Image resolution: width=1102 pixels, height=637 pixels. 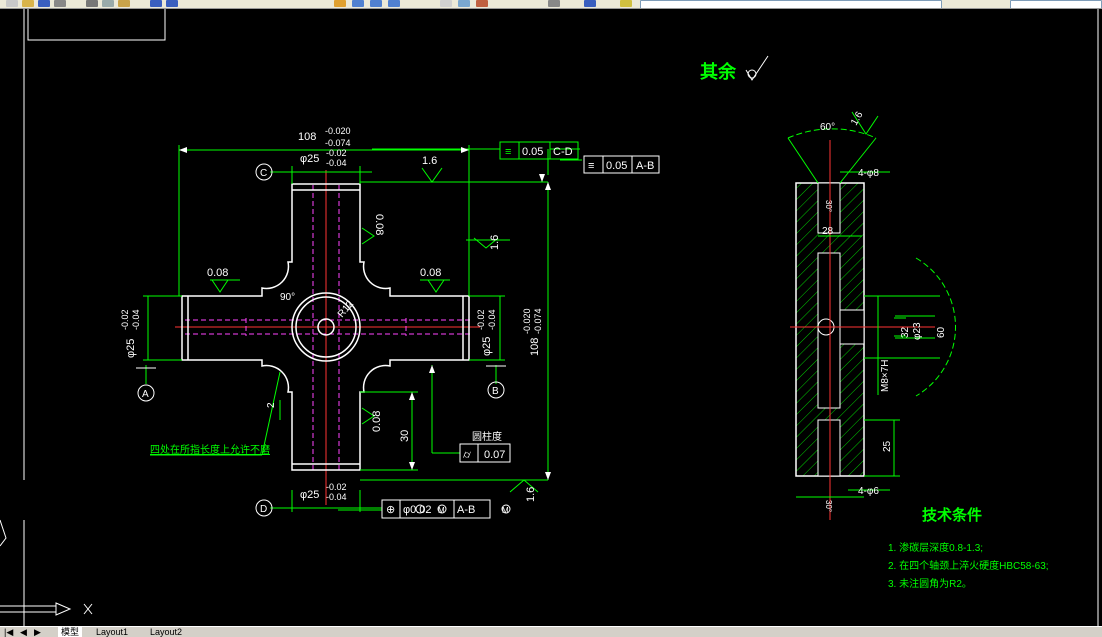 What do you see at coordinates (791, 4) in the screenshot?
I see `layer-dropdown` at bounding box center [791, 4].